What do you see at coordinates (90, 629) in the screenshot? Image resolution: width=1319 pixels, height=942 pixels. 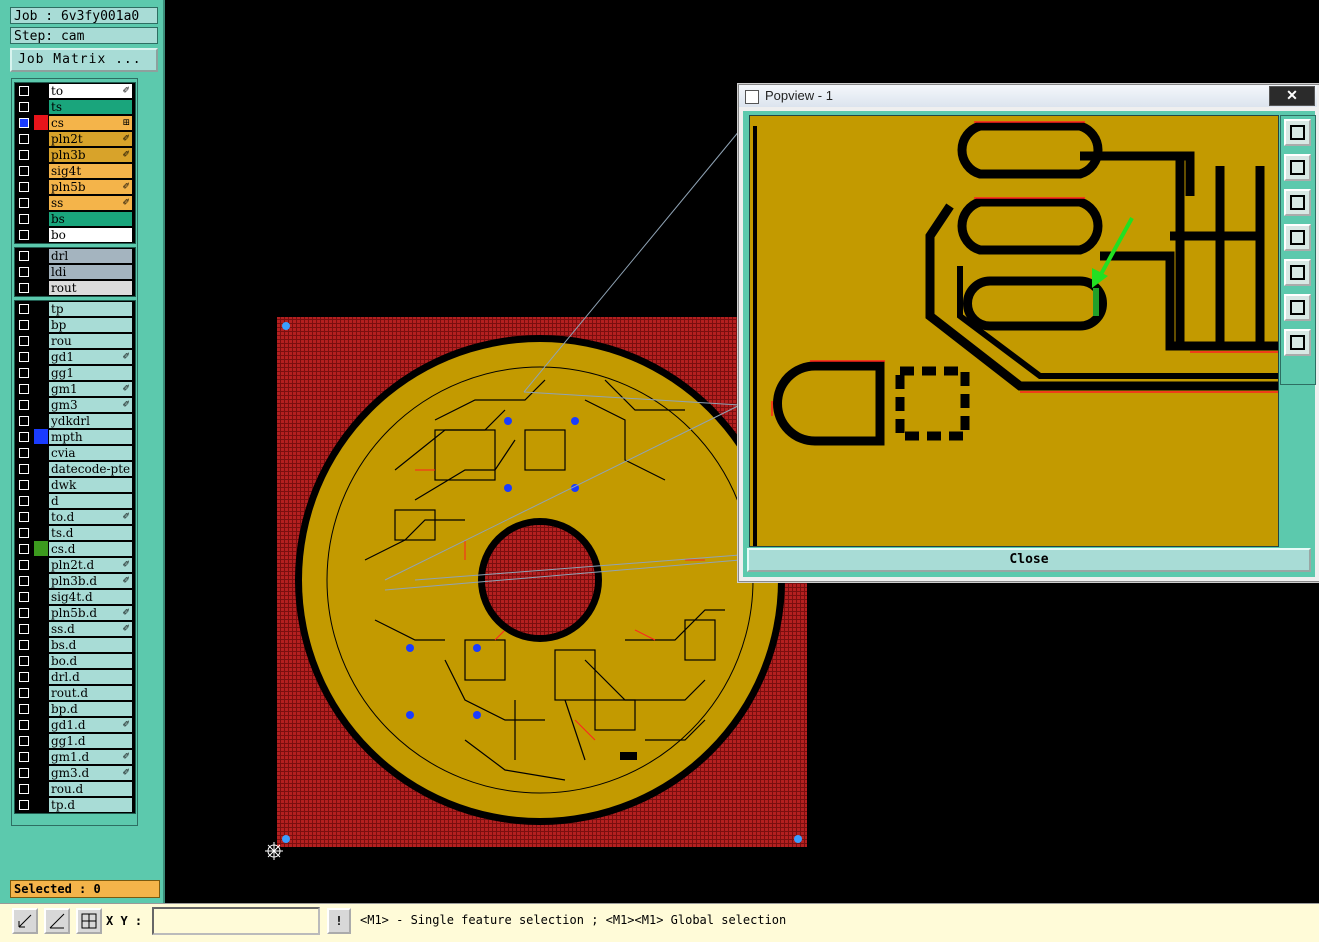 I see `layer-name: ss.d ✐` at bounding box center [90, 629].